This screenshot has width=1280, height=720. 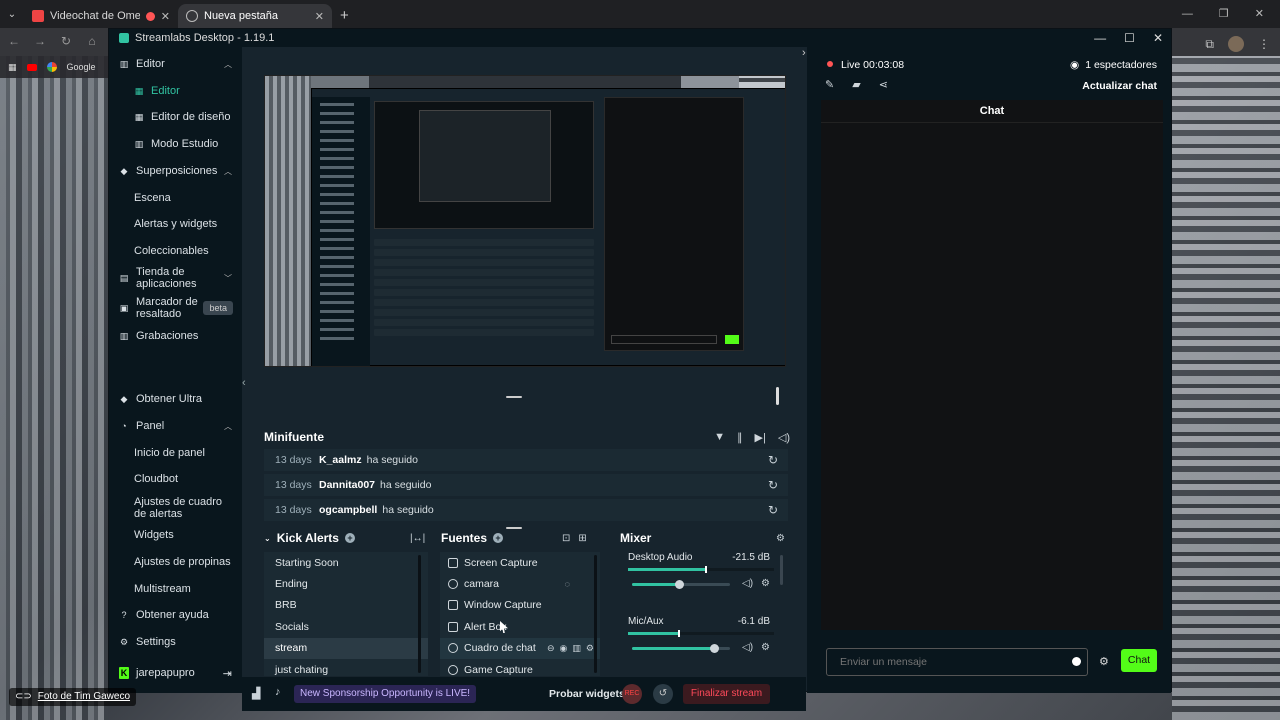 I want to click on group-icon: ⊞, so click(x=582, y=538).